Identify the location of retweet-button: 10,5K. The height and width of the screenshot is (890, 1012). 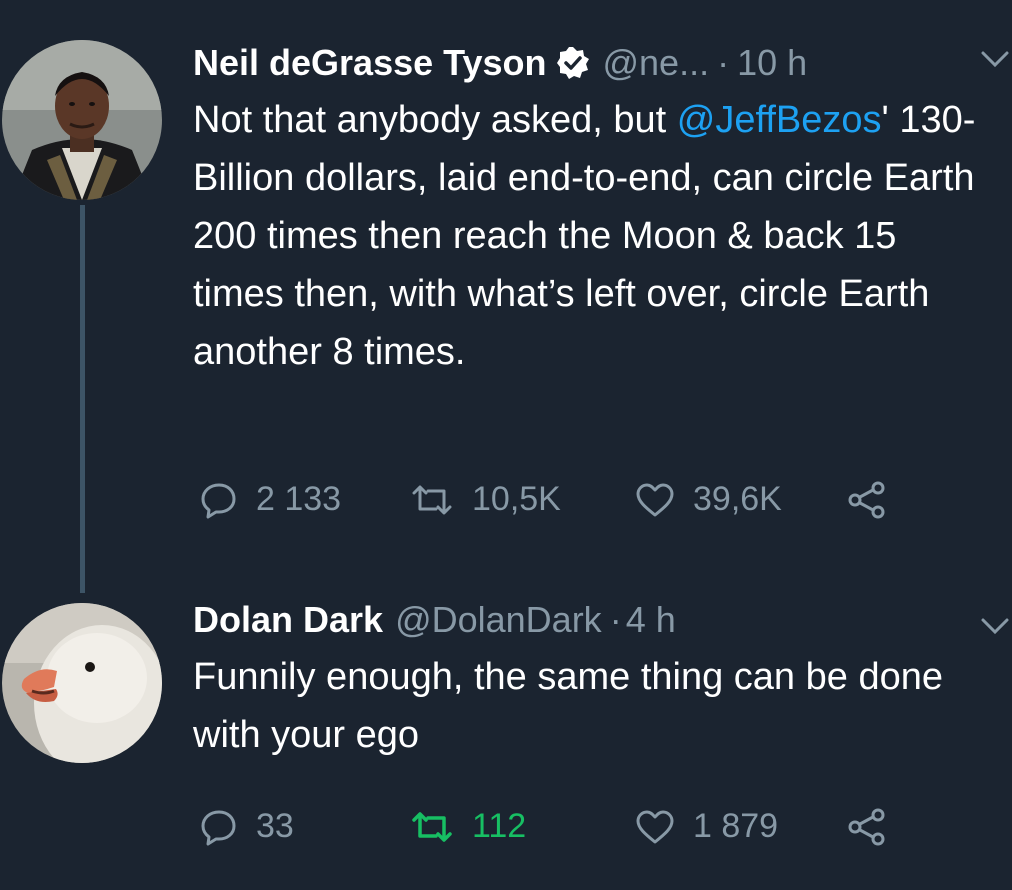
(522, 499).